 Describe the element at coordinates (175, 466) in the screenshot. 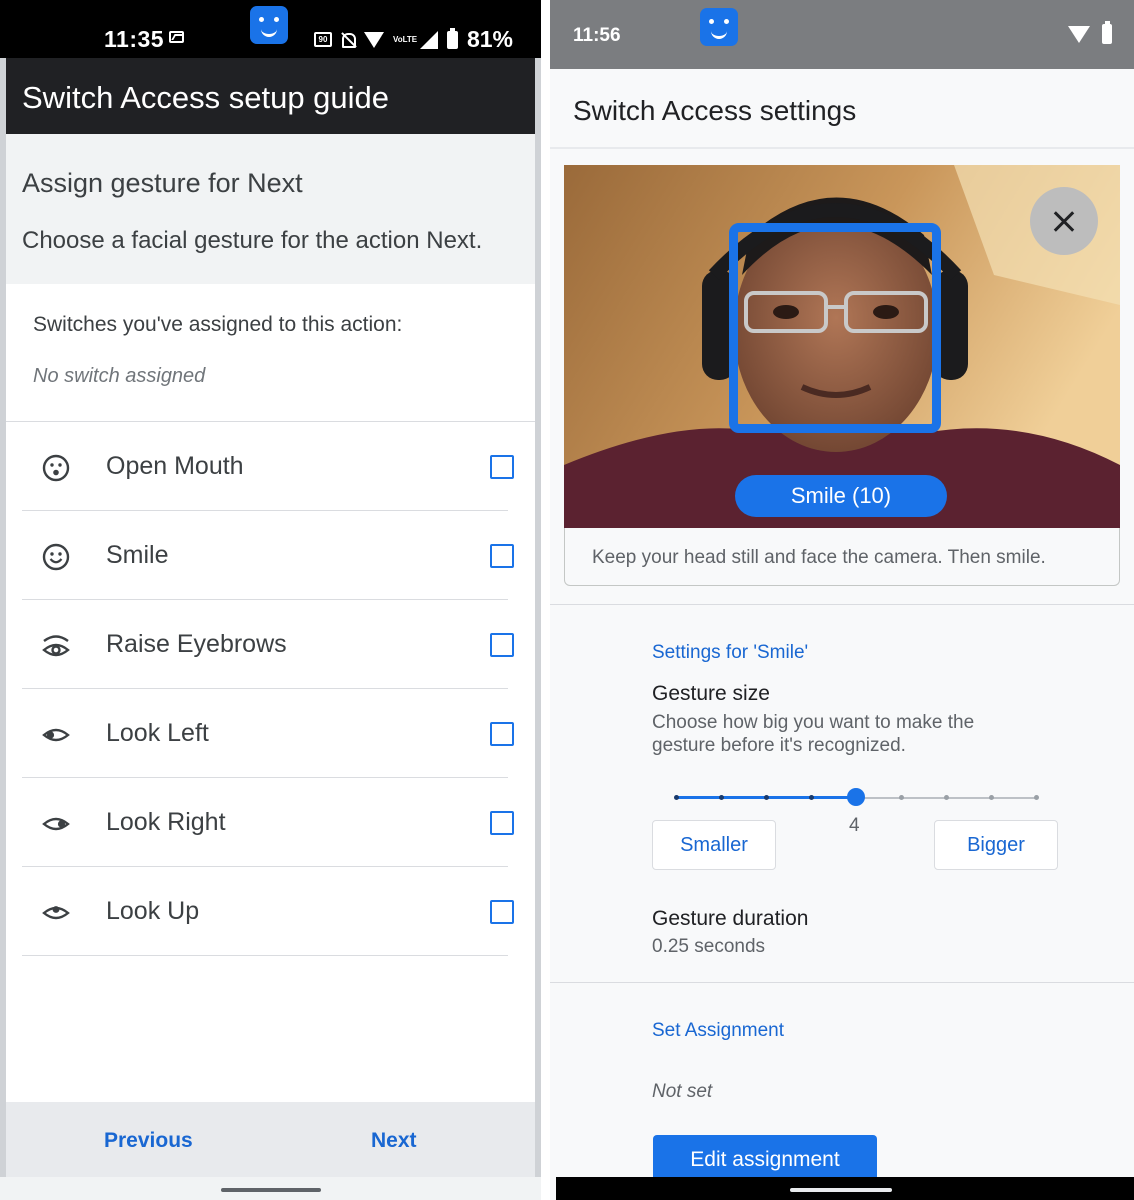

I see `gesture-label: Open Mouth` at that location.